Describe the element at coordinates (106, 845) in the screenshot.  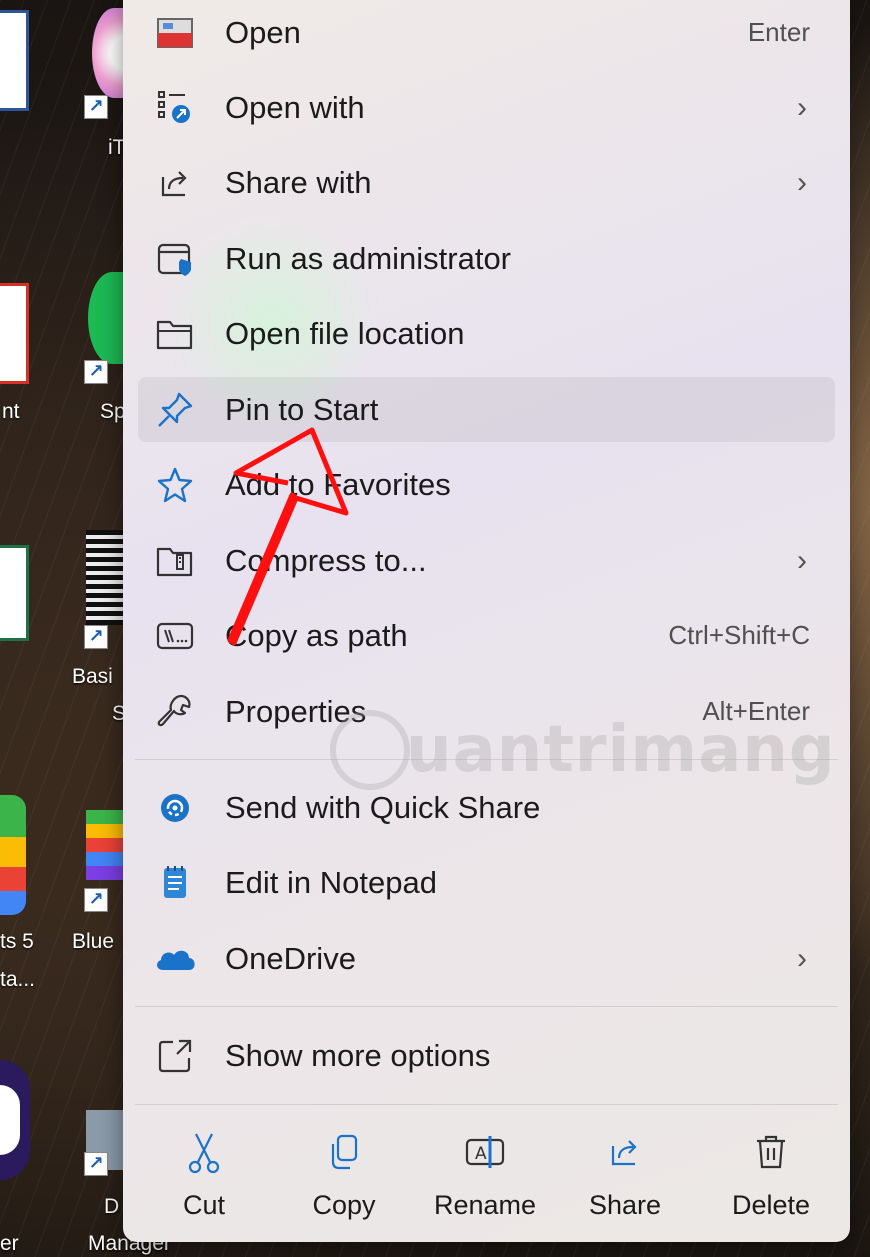
I see `bluestacks-icon` at that location.